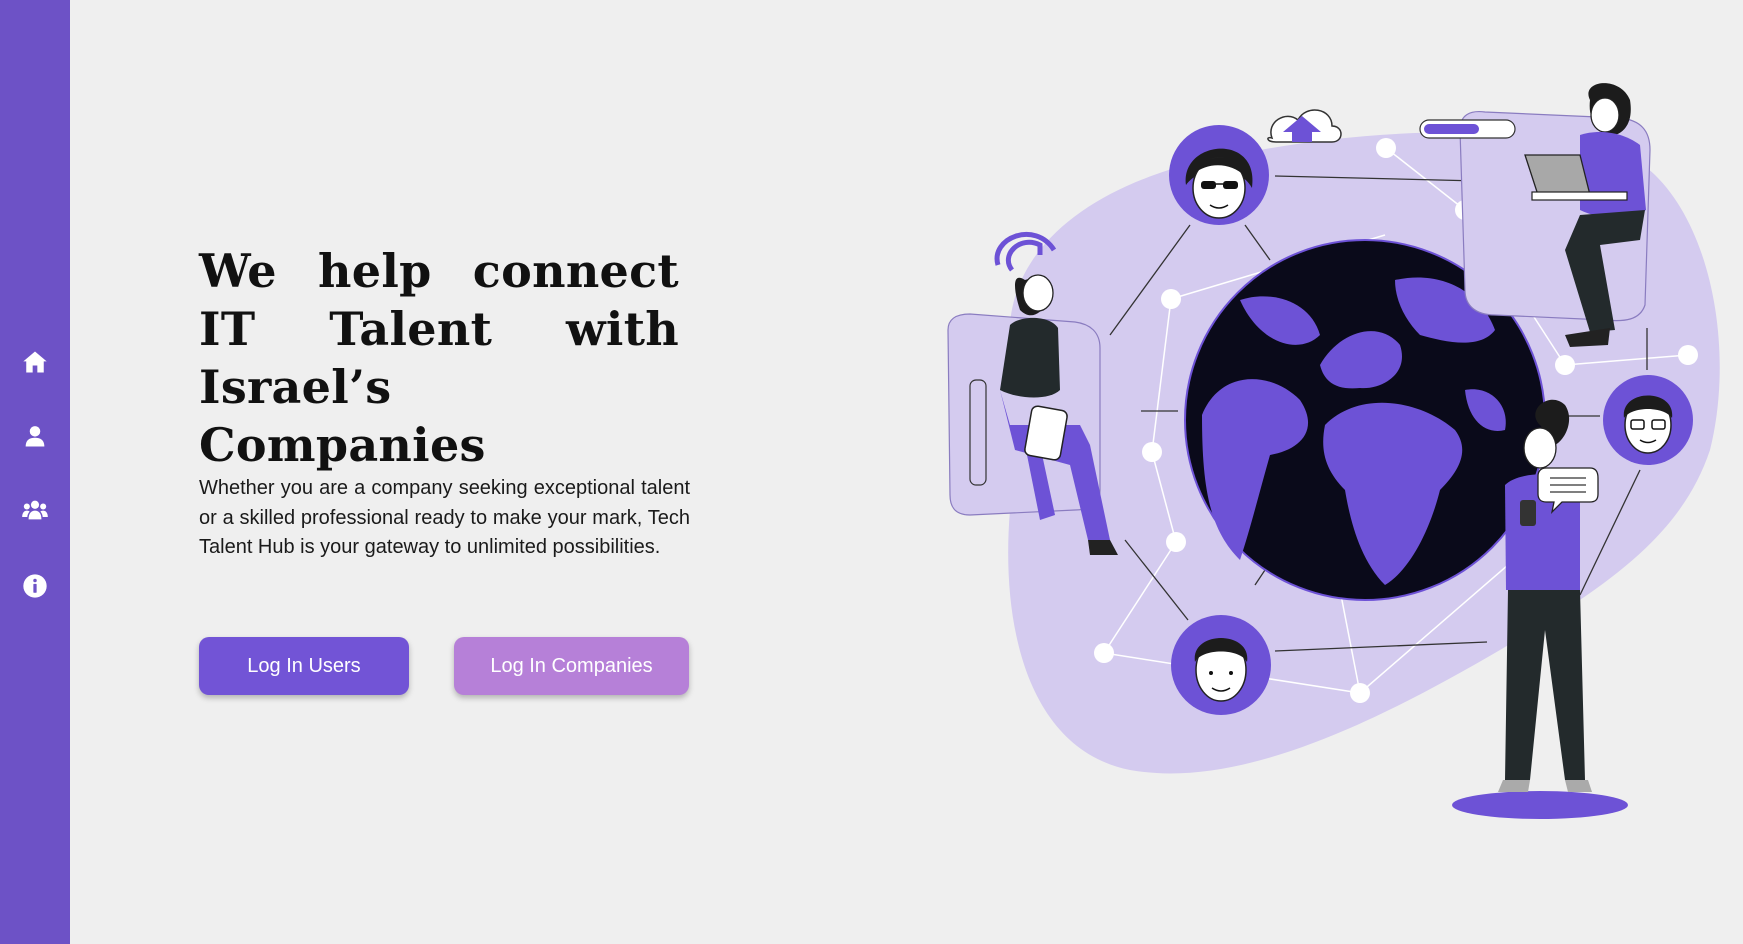 This screenshot has height=944, width=1743. What do you see at coordinates (35, 472) in the screenshot?
I see `sidebar` at bounding box center [35, 472].